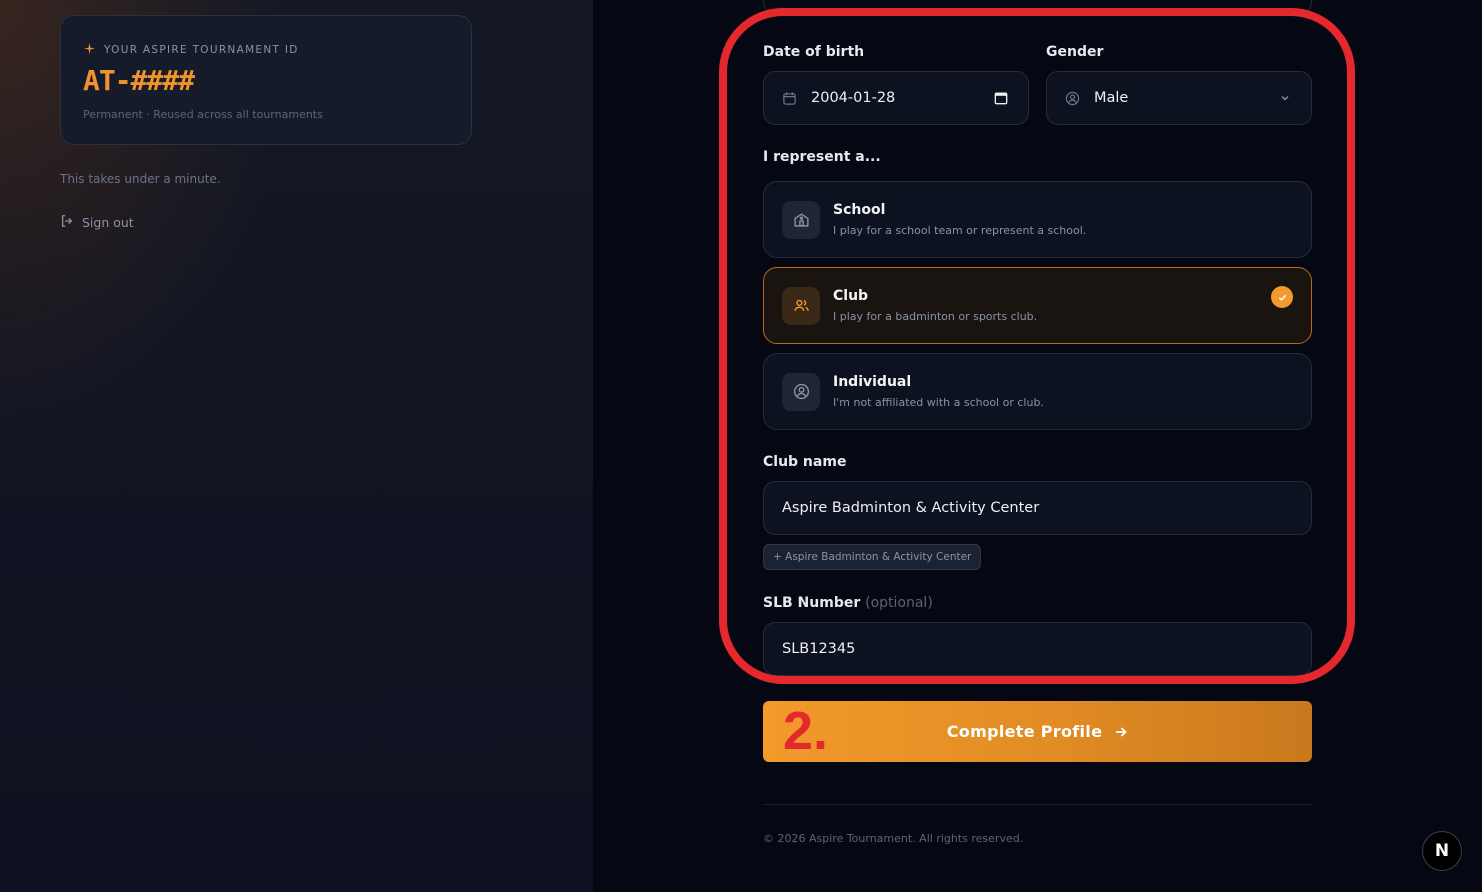 This screenshot has width=1482, height=892. Describe the element at coordinates (935, 316) in the screenshot. I see `option-description: I play for a badminton or sports club.` at that location.